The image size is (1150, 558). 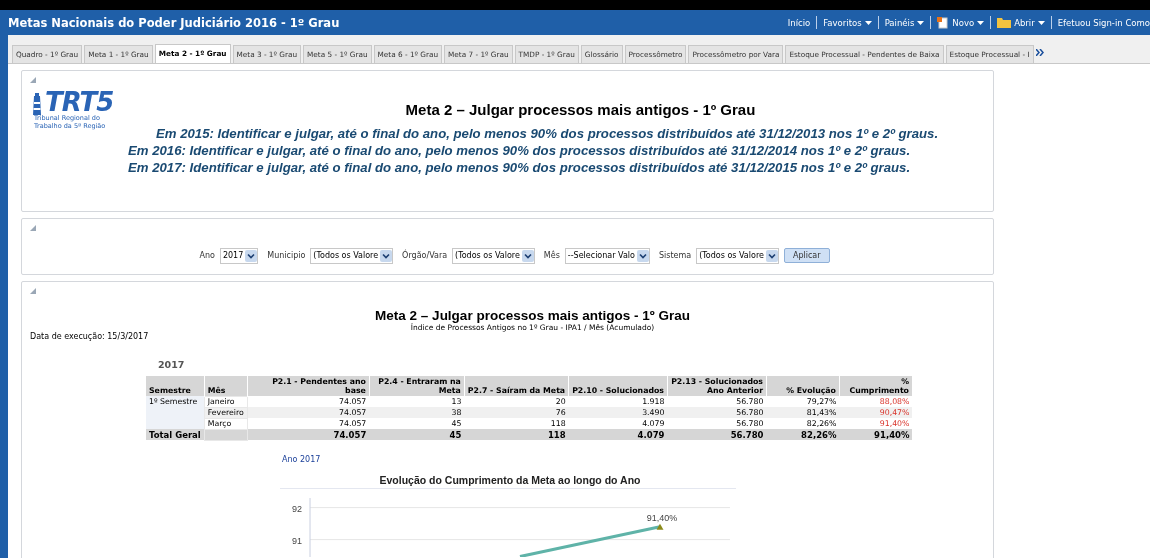 I want to click on header-link: Abrir, so click(x=1021, y=22).